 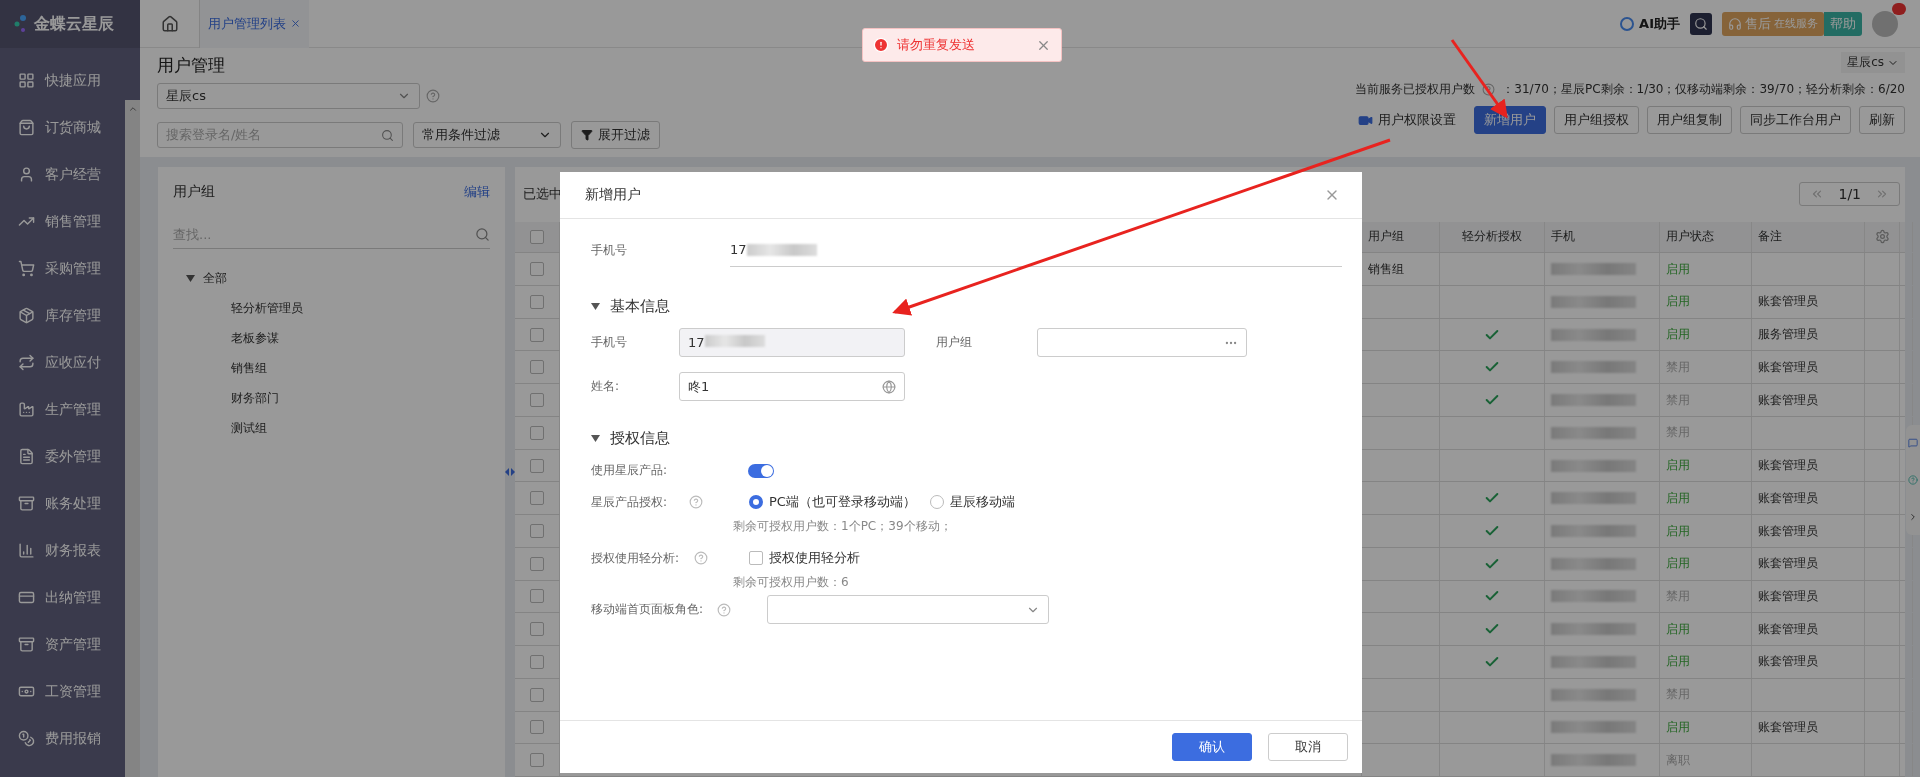 I want to click on search-icon, so click(x=1701, y=23).